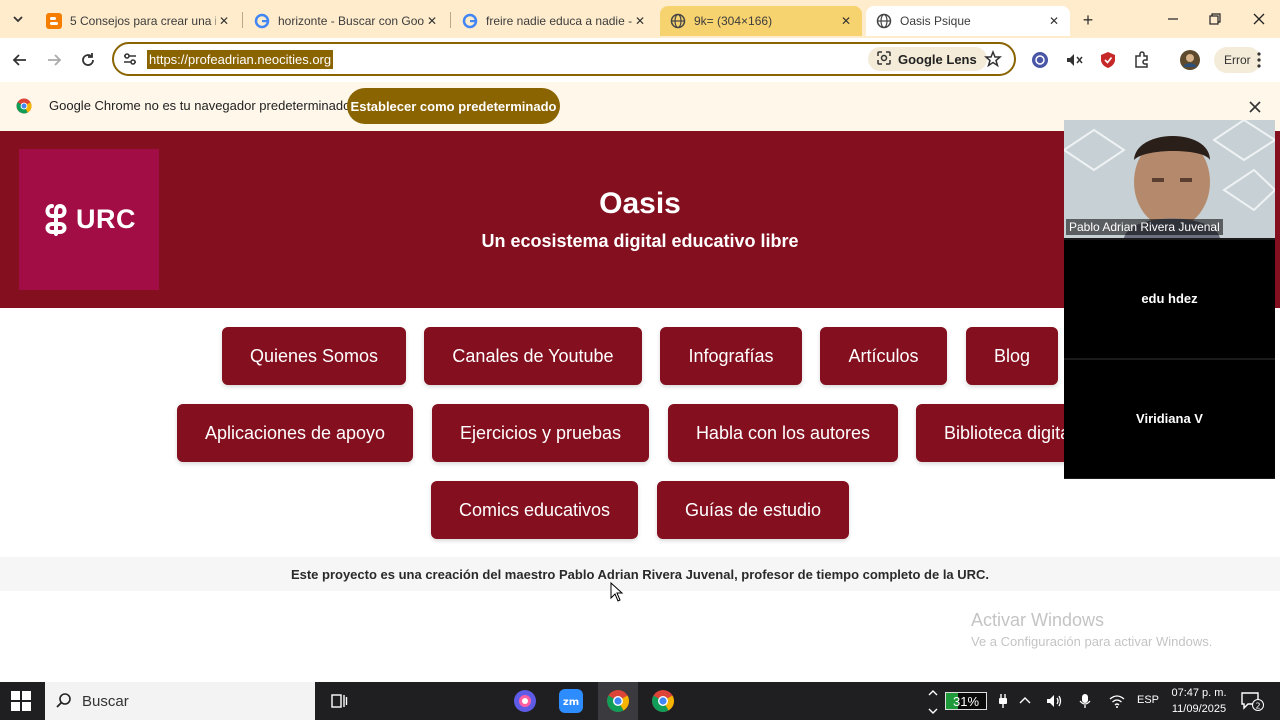 The height and width of the screenshot is (720, 1280). I want to click on tab-title: Oasis Psique, so click(935, 21).